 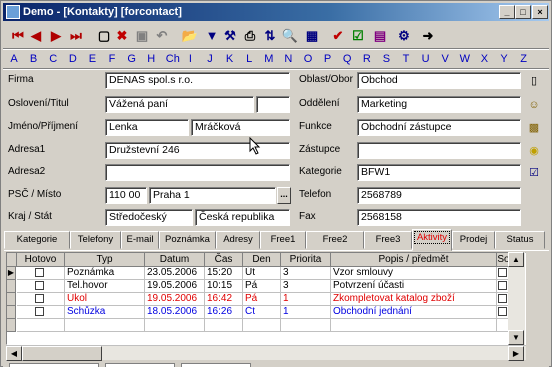 What do you see at coordinates (126, 195) in the screenshot?
I see `psc-field: 110 00` at bounding box center [126, 195].